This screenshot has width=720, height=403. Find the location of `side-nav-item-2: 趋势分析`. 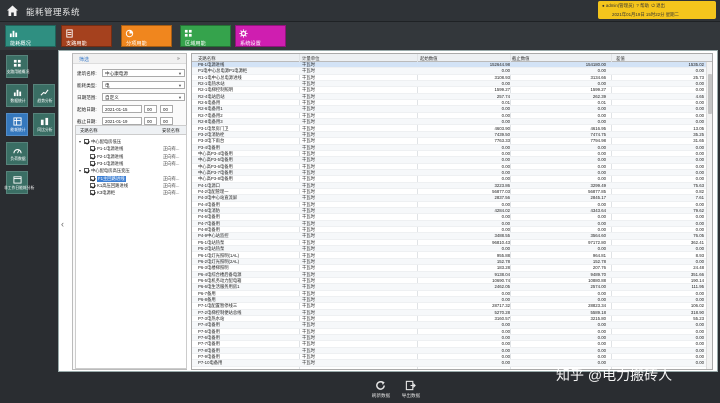

side-nav-item-2: 趋势分析 is located at coordinates (44, 95).